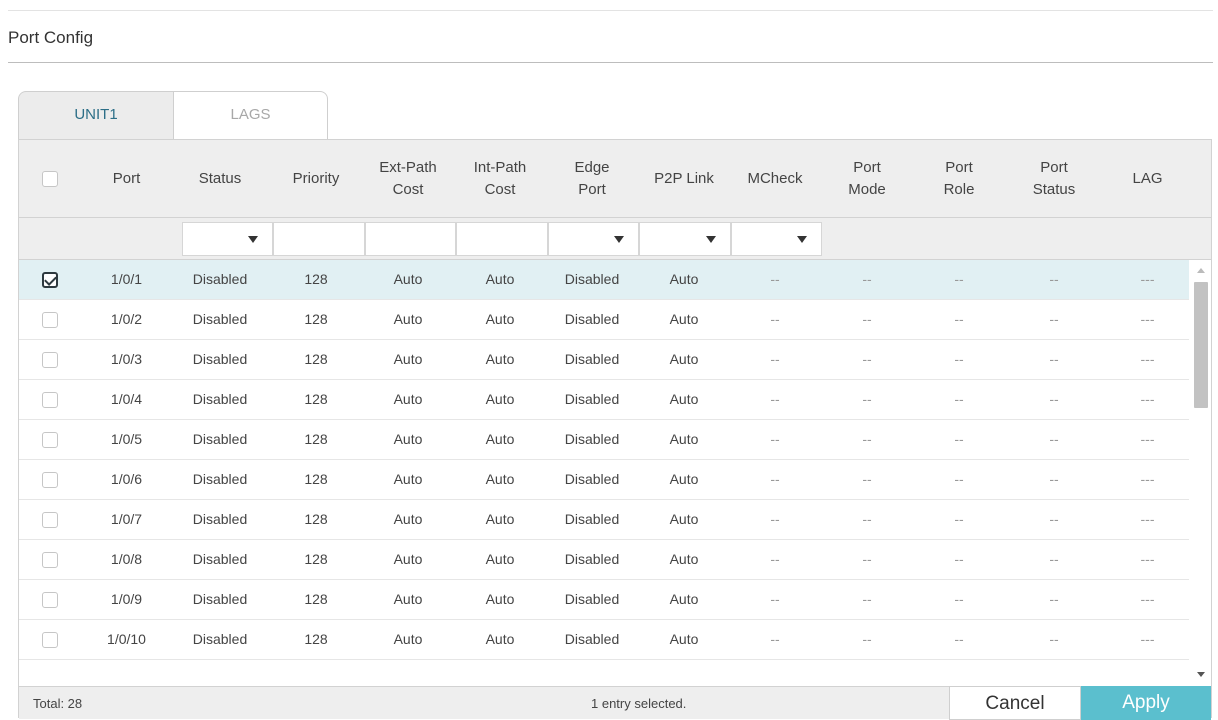  I want to click on int-path-cost-filter-input, so click(502, 239).